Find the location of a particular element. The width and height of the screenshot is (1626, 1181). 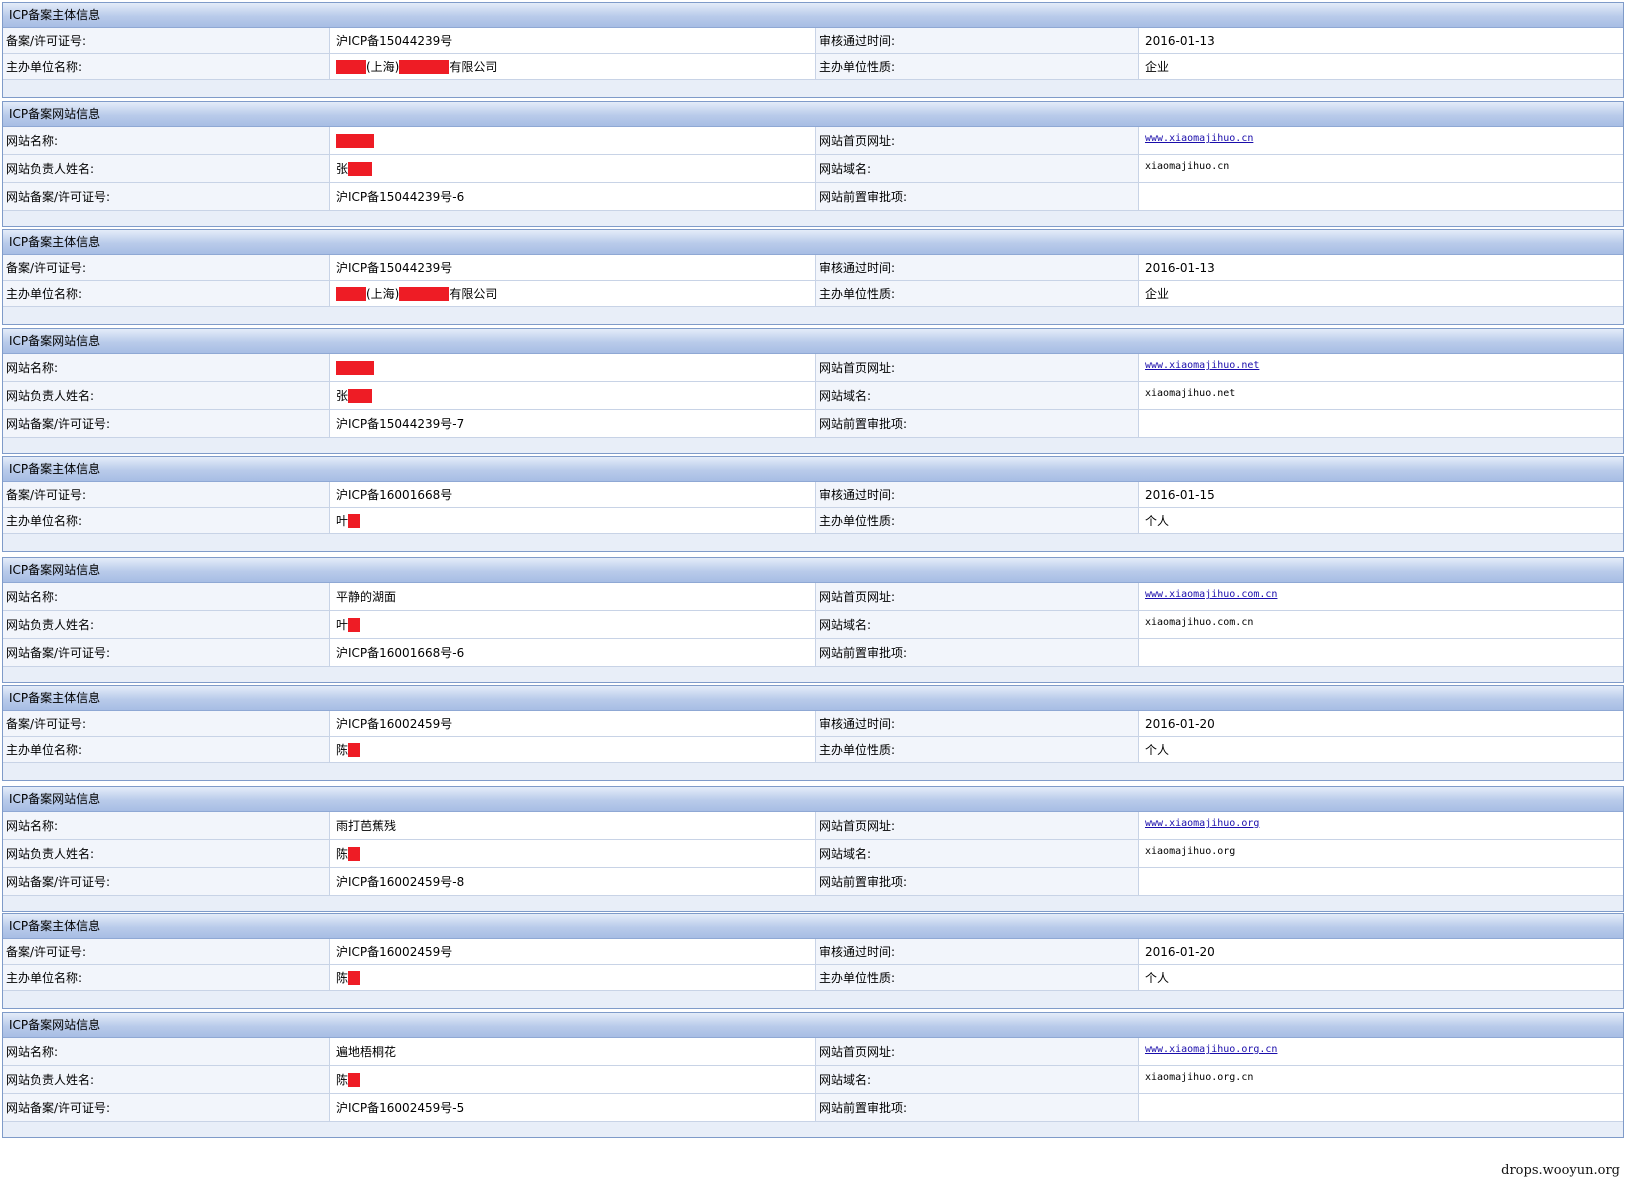

field-value: 雨打芭蕉残 is located at coordinates (573, 825).